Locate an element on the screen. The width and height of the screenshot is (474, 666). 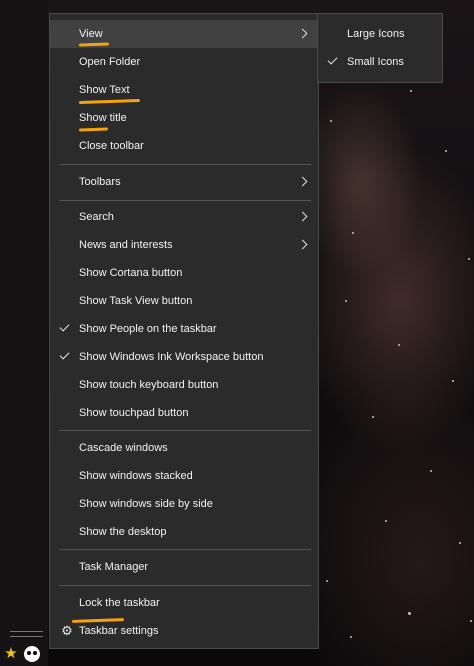
menu-item-show-task-view-button: Show Task View button is located at coordinates (184, 301).